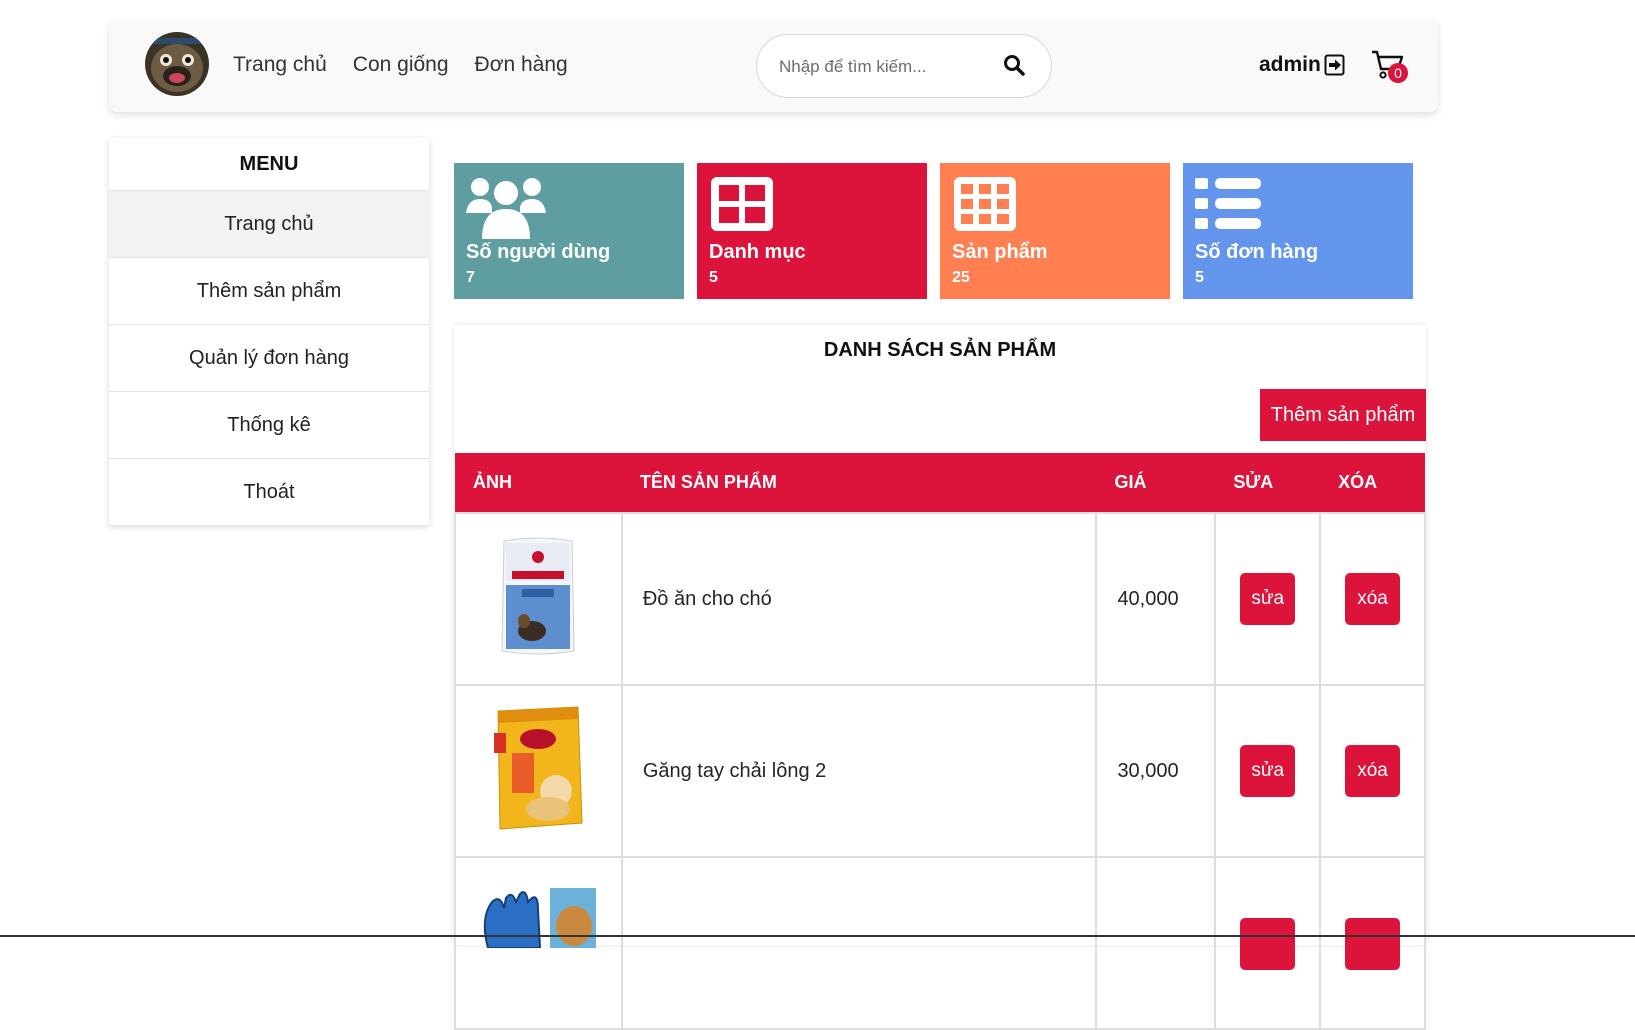  I want to click on users-icon, so click(506, 209).